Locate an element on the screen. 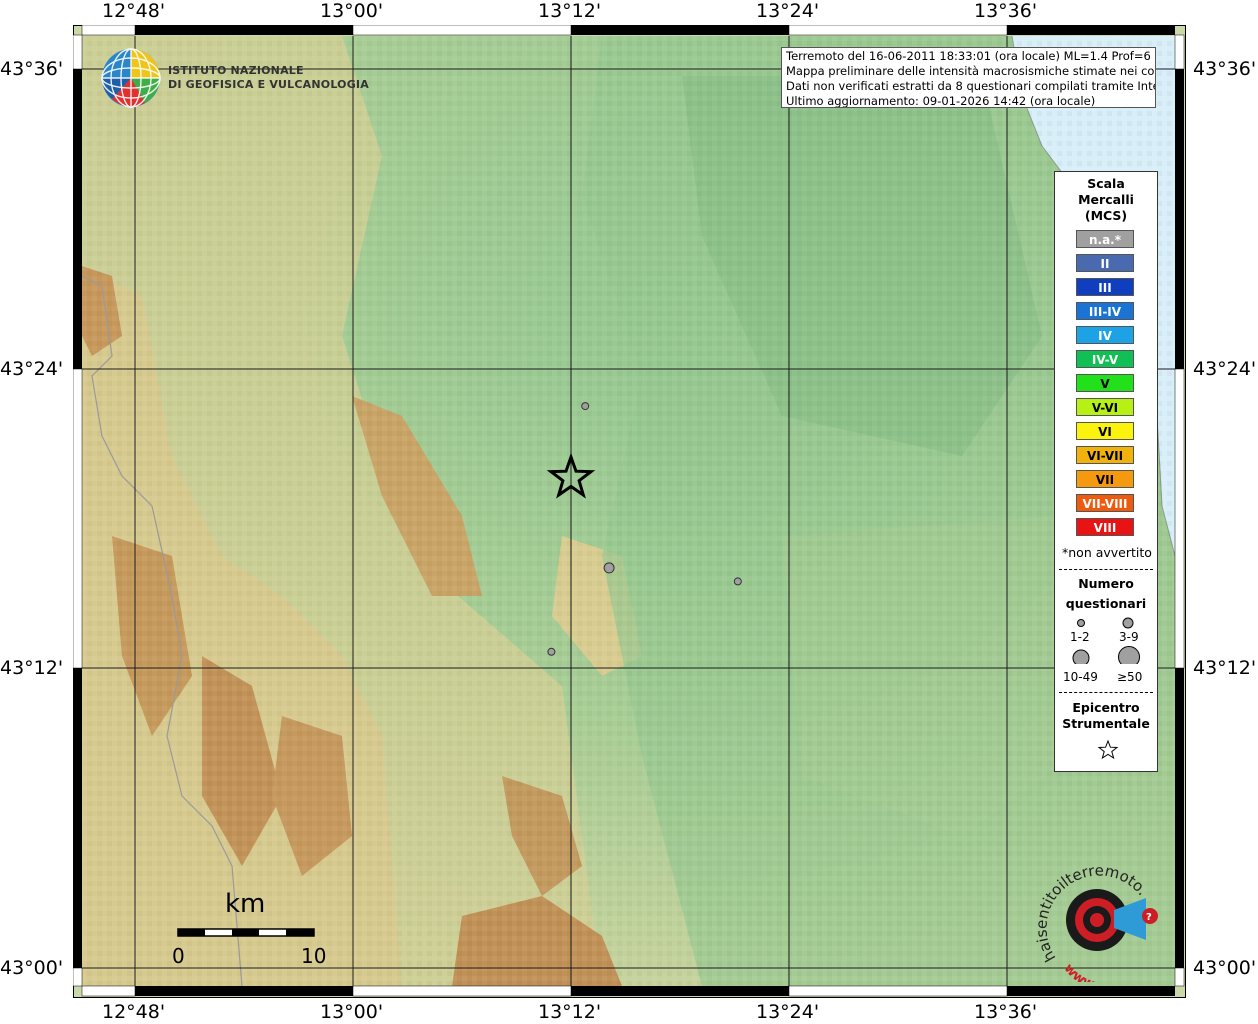 The height and width of the screenshot is (1024, 1258). count-label-3-9: 3-9 is located at coordinates (1129, 637).